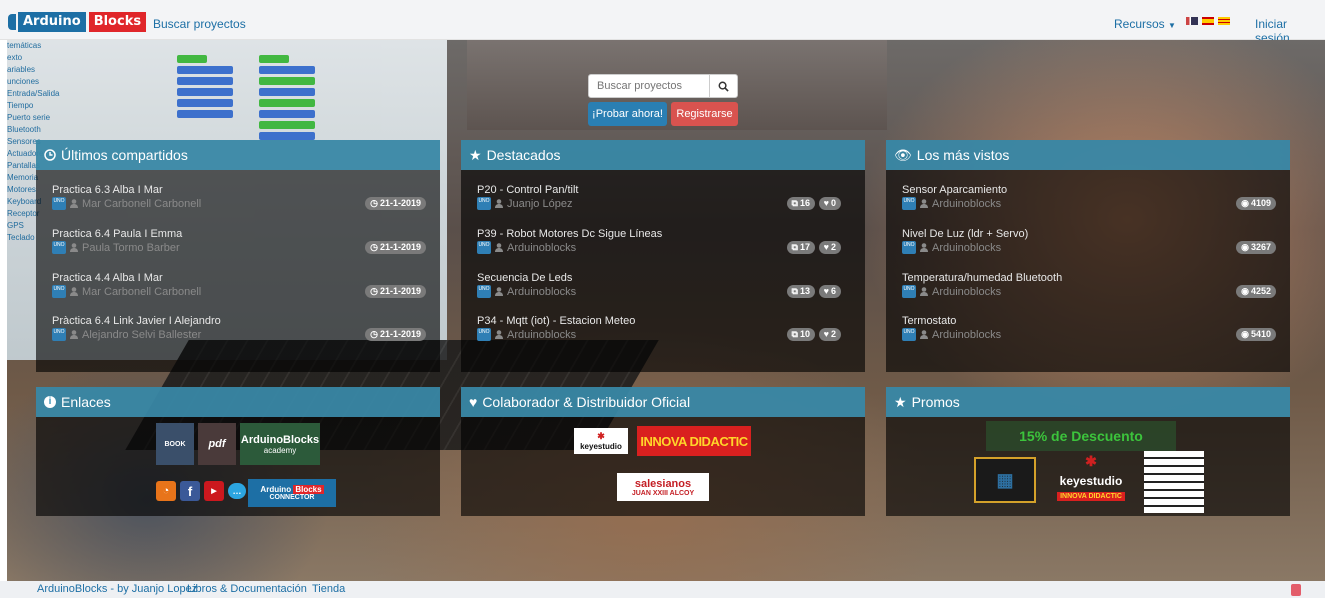  Describe the element at coordinates (214, 491) in the screenshot. I see `youtube-icon: ▶` at that location.